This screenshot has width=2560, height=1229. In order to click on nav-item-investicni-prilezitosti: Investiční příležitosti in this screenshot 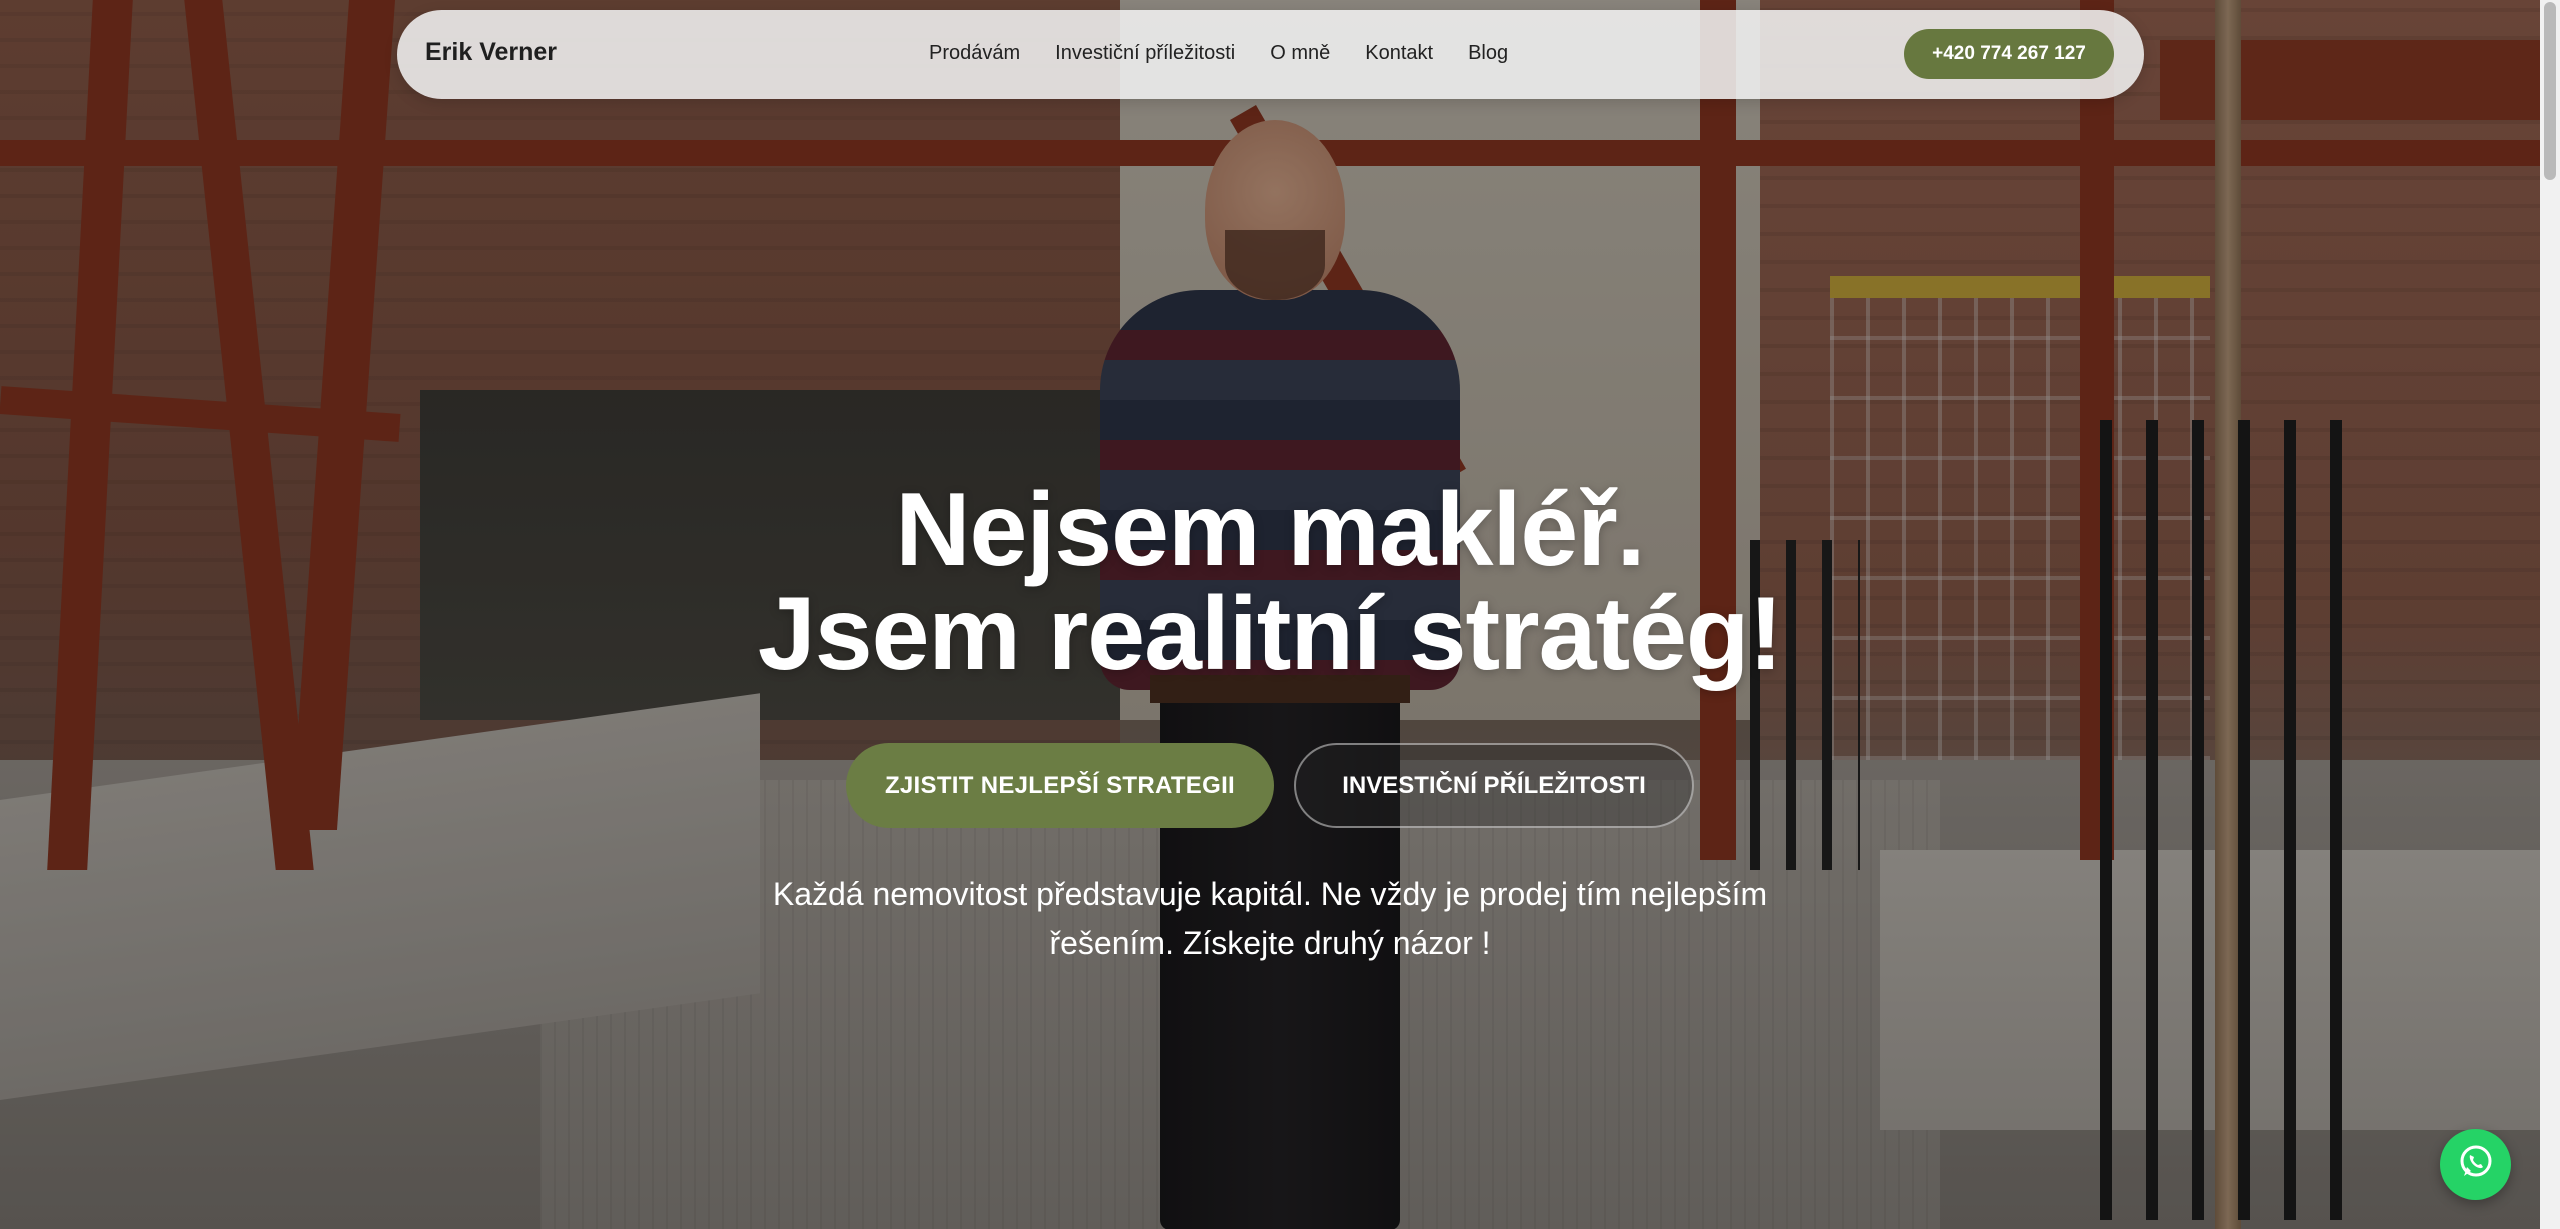, I will do `click(1145, 53)`.